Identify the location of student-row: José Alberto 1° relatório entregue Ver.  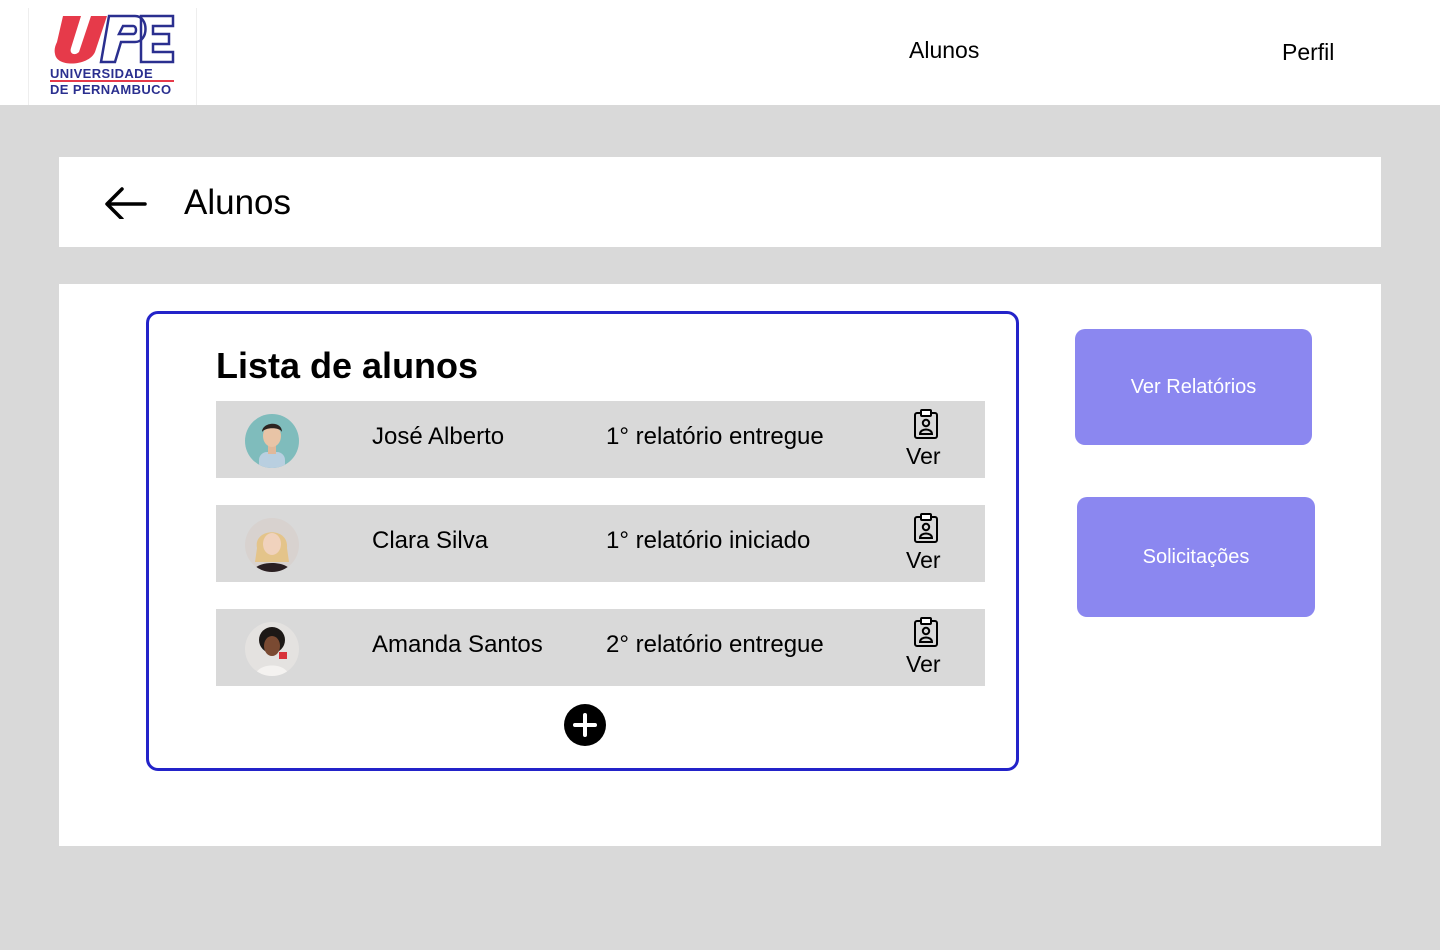
(600, 439).